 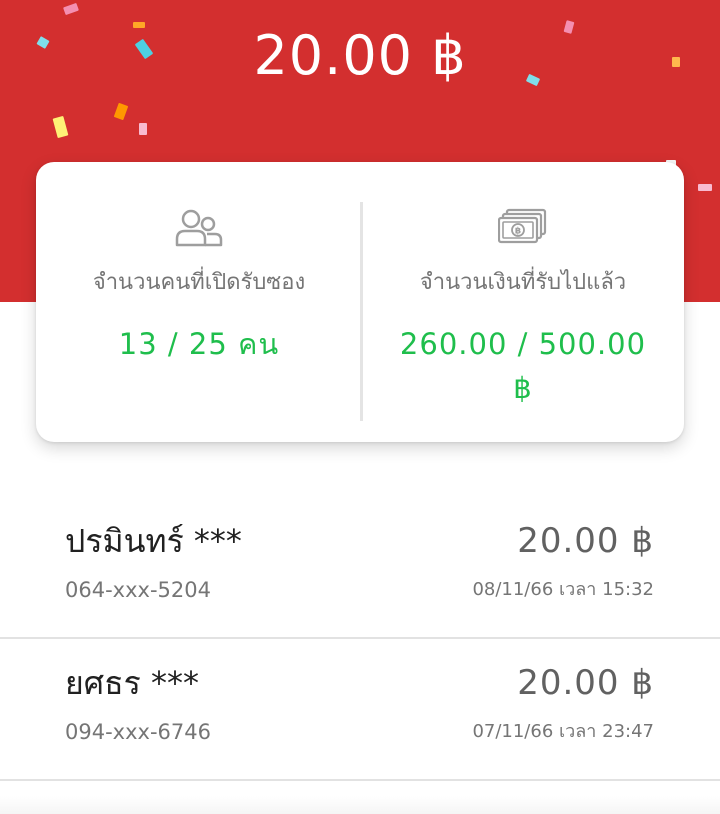 What do you see at coordinates (199, 282) in the screenshot?
I see `people-label: จำนวนคนที่เปิดรับซอง` at bounding box center [199, 282].